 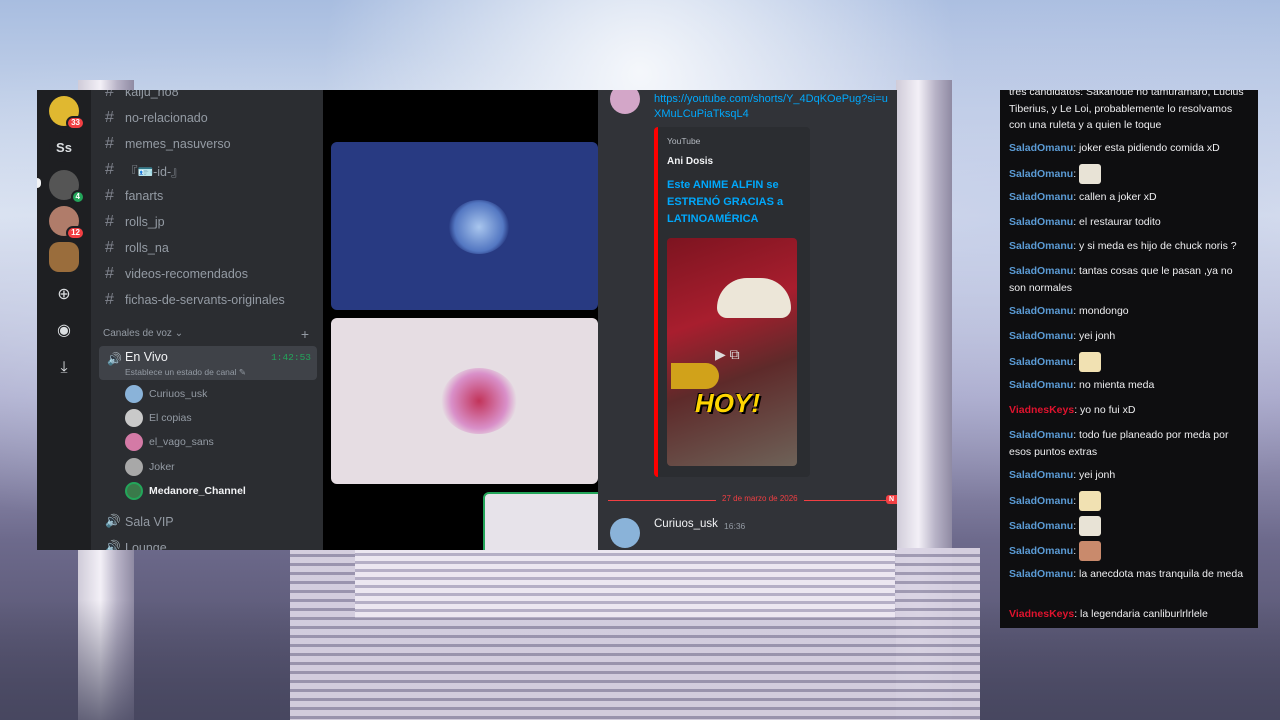 I want to click on server-icon-3: 4, so click(x=67, y=187).